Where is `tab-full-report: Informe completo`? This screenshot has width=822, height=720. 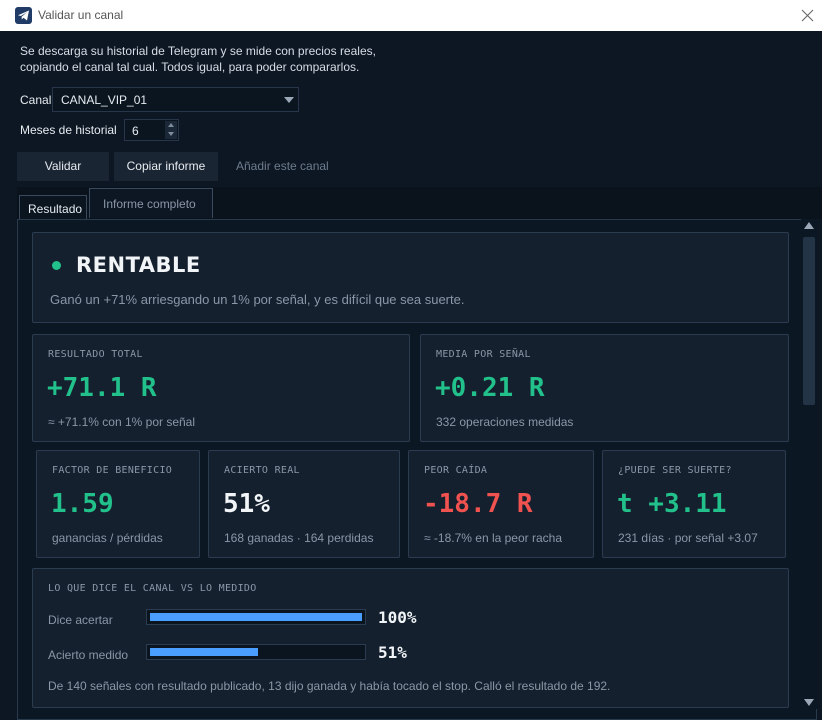
tab-full-report: Informe completo is located at coordinates (151, 203).